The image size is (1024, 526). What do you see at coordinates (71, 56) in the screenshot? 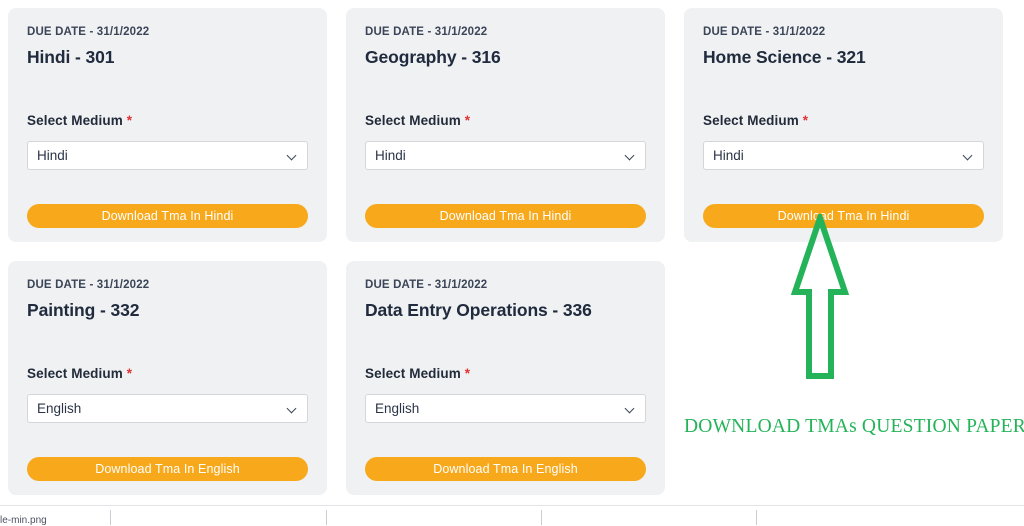
I see `subject-title: Hindi - 301` at bounding box center [71, 56].